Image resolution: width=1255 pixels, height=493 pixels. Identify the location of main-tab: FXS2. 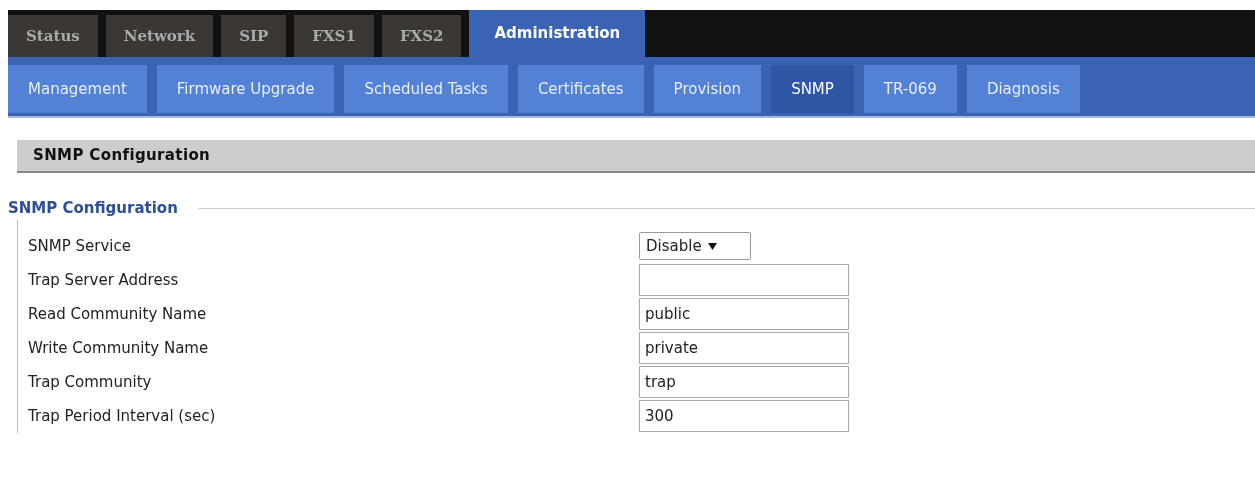
(421, 36).